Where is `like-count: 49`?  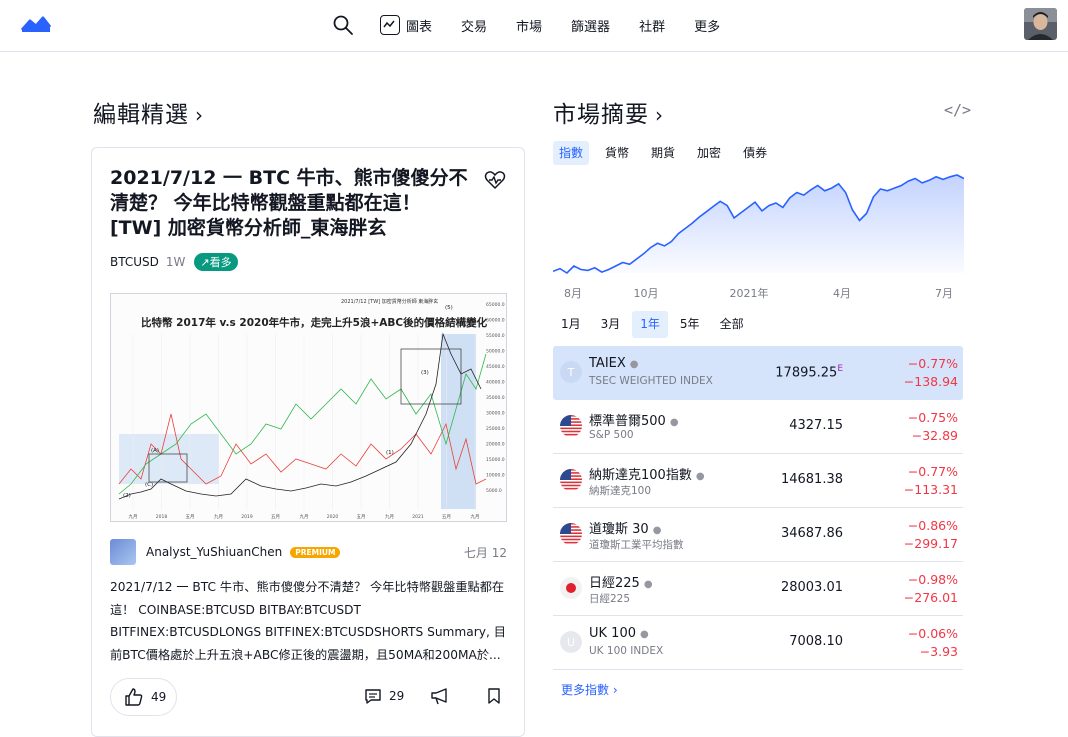 like-count: 49 is located at coordinates (159, 697).